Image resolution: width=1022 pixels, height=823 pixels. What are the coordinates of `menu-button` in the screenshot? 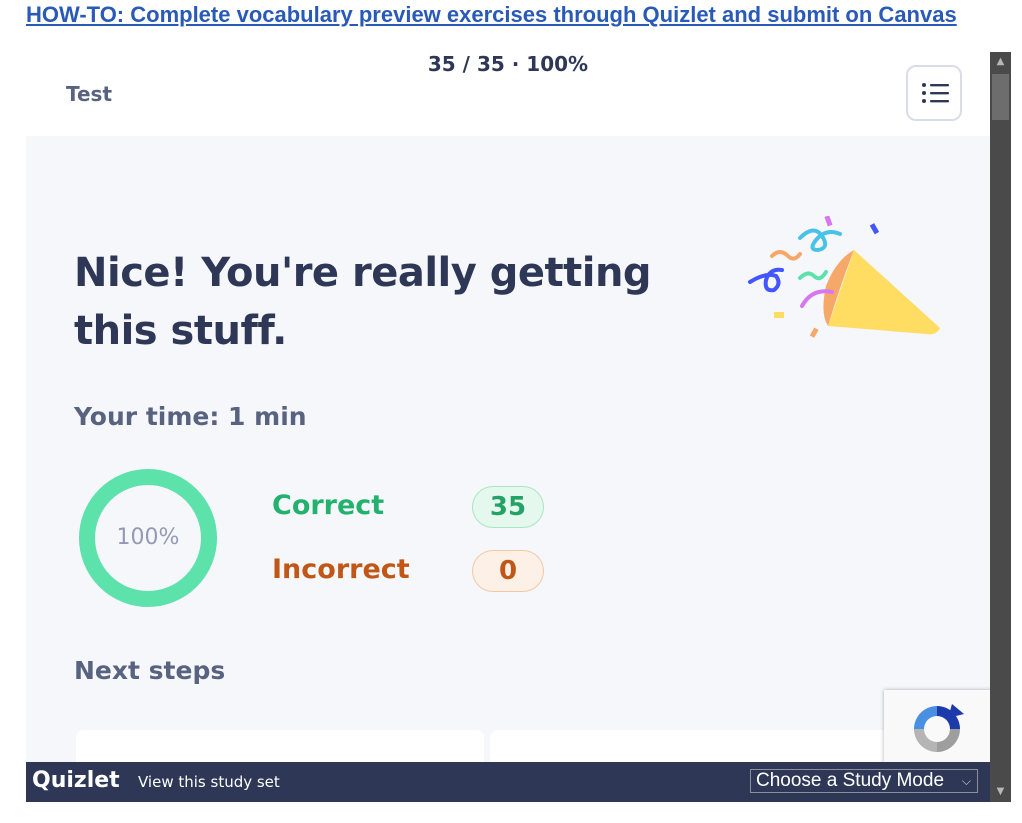 It's located at (934, 93).